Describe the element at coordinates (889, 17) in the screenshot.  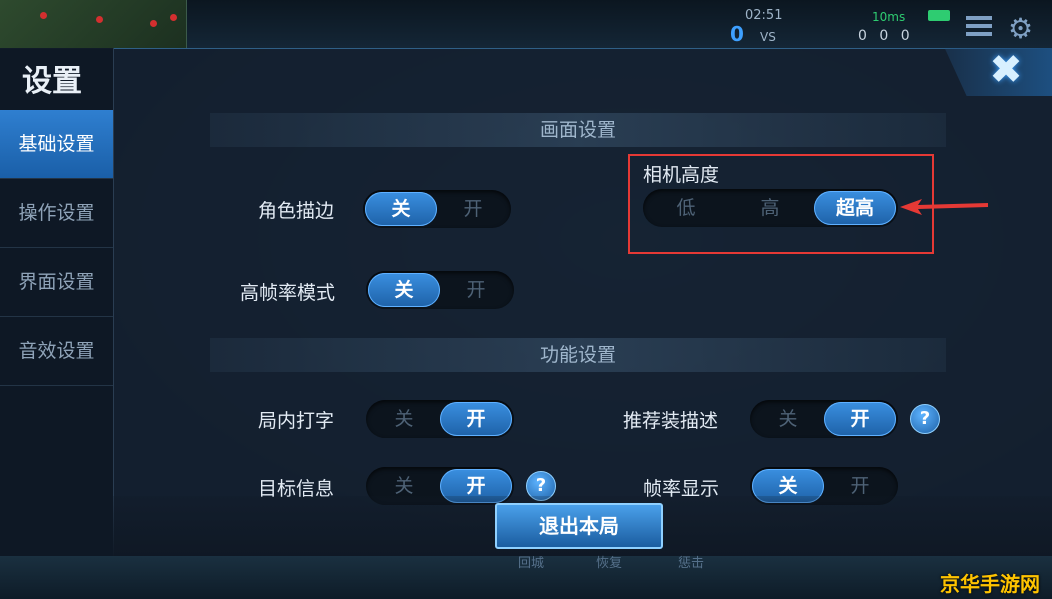
I see `ping-readout: 10ms` at that location.